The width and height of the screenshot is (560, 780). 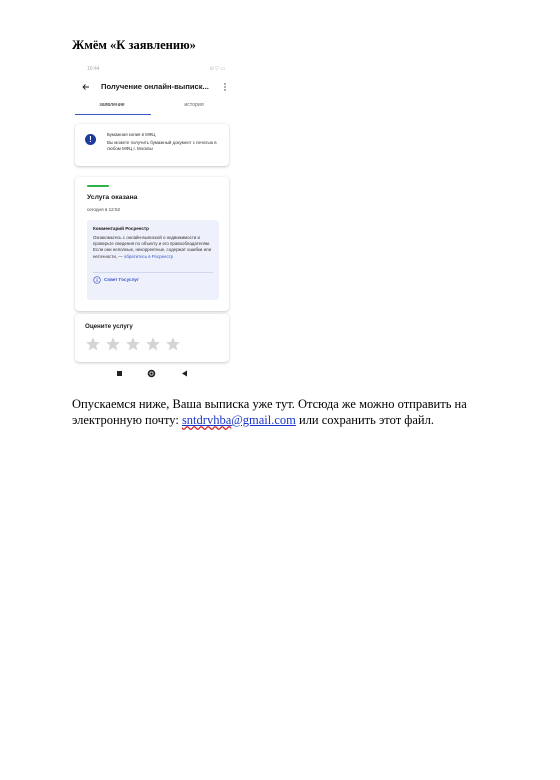 I want to click on rating-stars, so click(x=133, y=344).